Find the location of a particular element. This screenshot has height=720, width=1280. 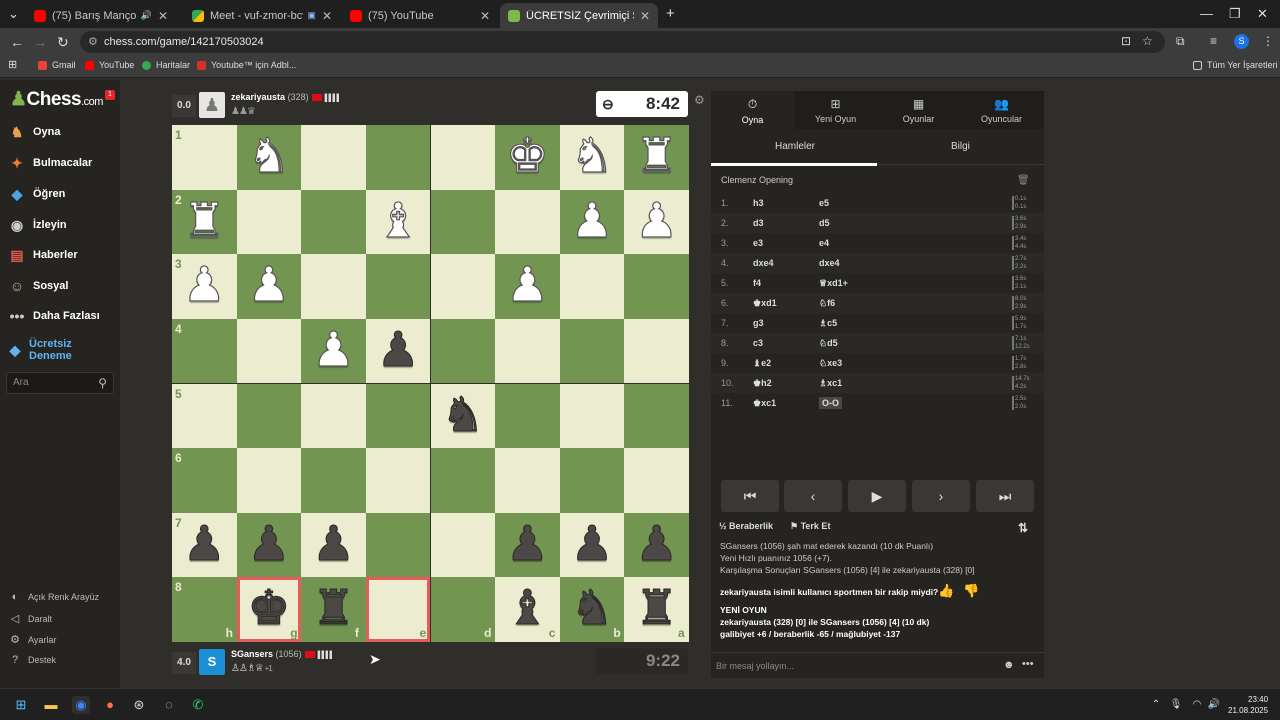

white-move: g3 is located at coordinates (758, 323).